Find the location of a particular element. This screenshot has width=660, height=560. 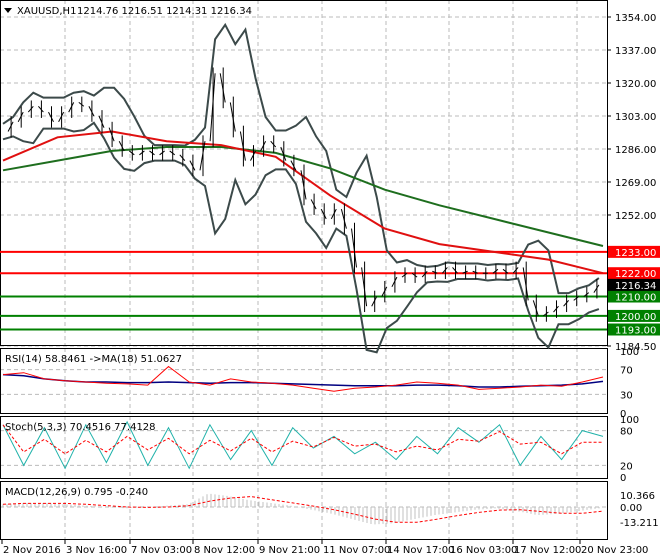

ohlc-values: 1214.76 1216.51 1214.31 1216.34 is located at coordinates (164, 11).